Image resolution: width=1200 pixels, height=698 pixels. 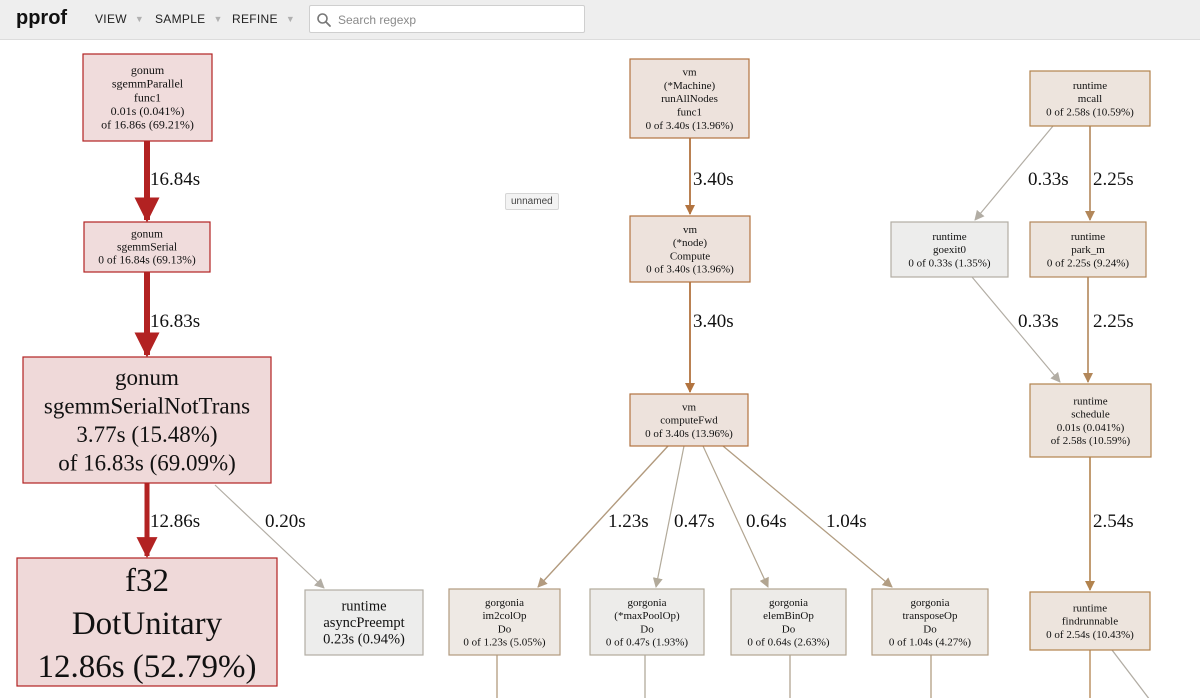 I want to click on refine-menu-label: REFINE, so click(x=255, y=19).